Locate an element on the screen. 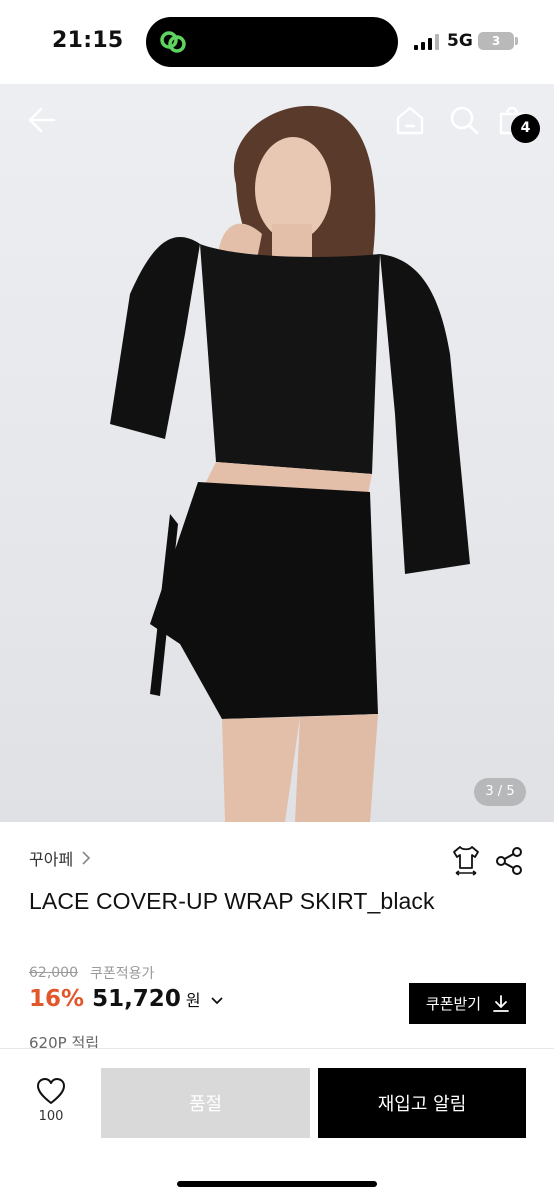 The height and width of the screenshot is (1200, 554). coupon-applied-label: 쿠폰적용가 is located at coordinates (122, 974).